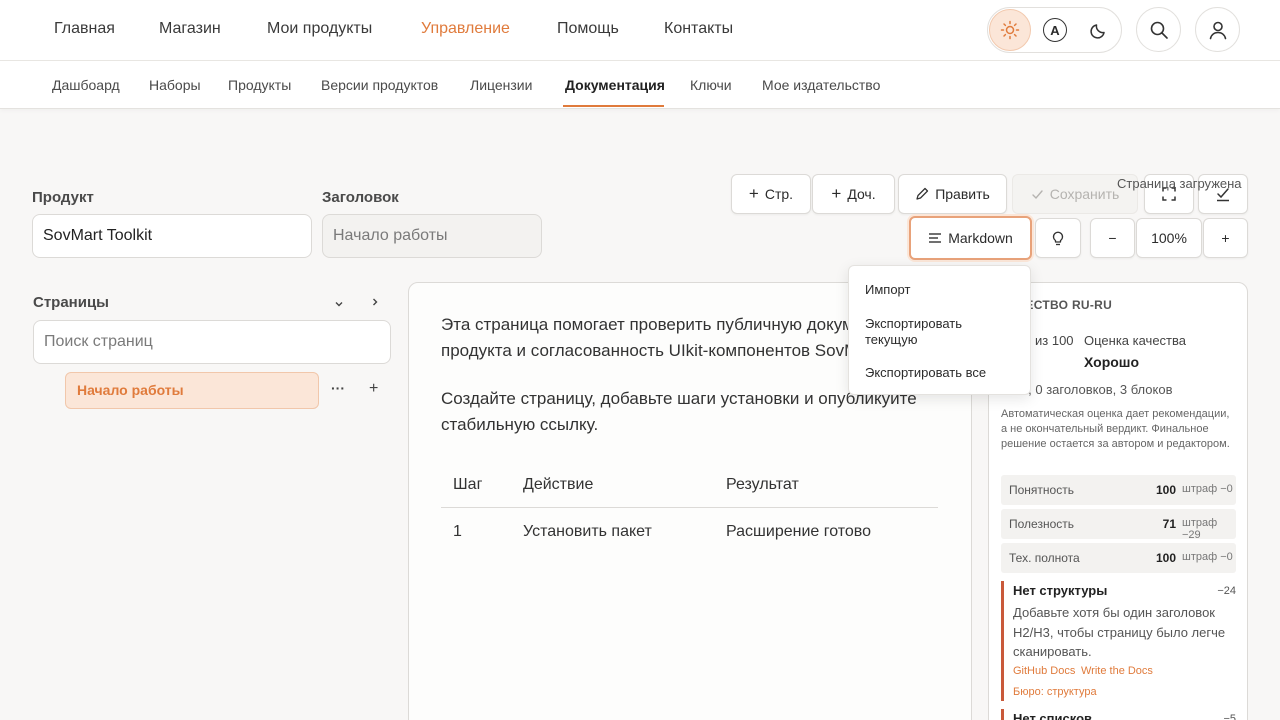 The height and width of the screenshot is (720, 1280). What do you see at coordinates (319, 29) in the screenshot?
I see `nav-item-my-products: Мои продукты` at bounding box center [319, 29].